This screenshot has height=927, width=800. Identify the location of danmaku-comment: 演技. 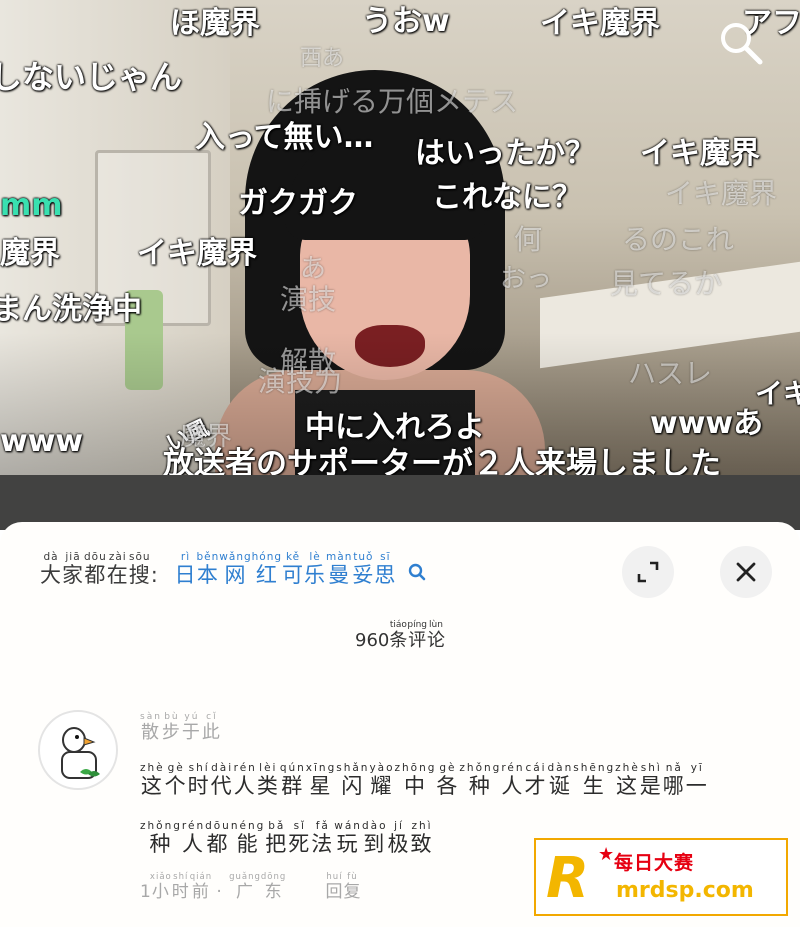
(308, 299).